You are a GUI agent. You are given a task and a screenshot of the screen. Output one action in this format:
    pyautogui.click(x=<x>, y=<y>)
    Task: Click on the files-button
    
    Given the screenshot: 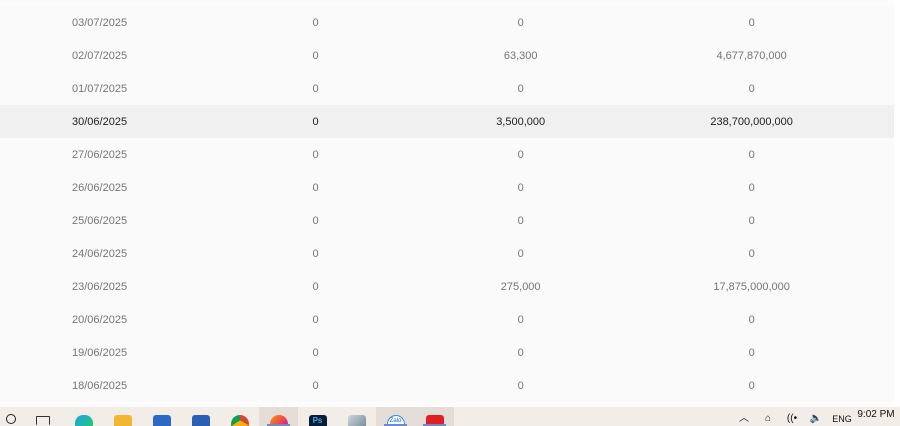 What is the action you would take?
    pyautogui.click(x=356, y=416)
    